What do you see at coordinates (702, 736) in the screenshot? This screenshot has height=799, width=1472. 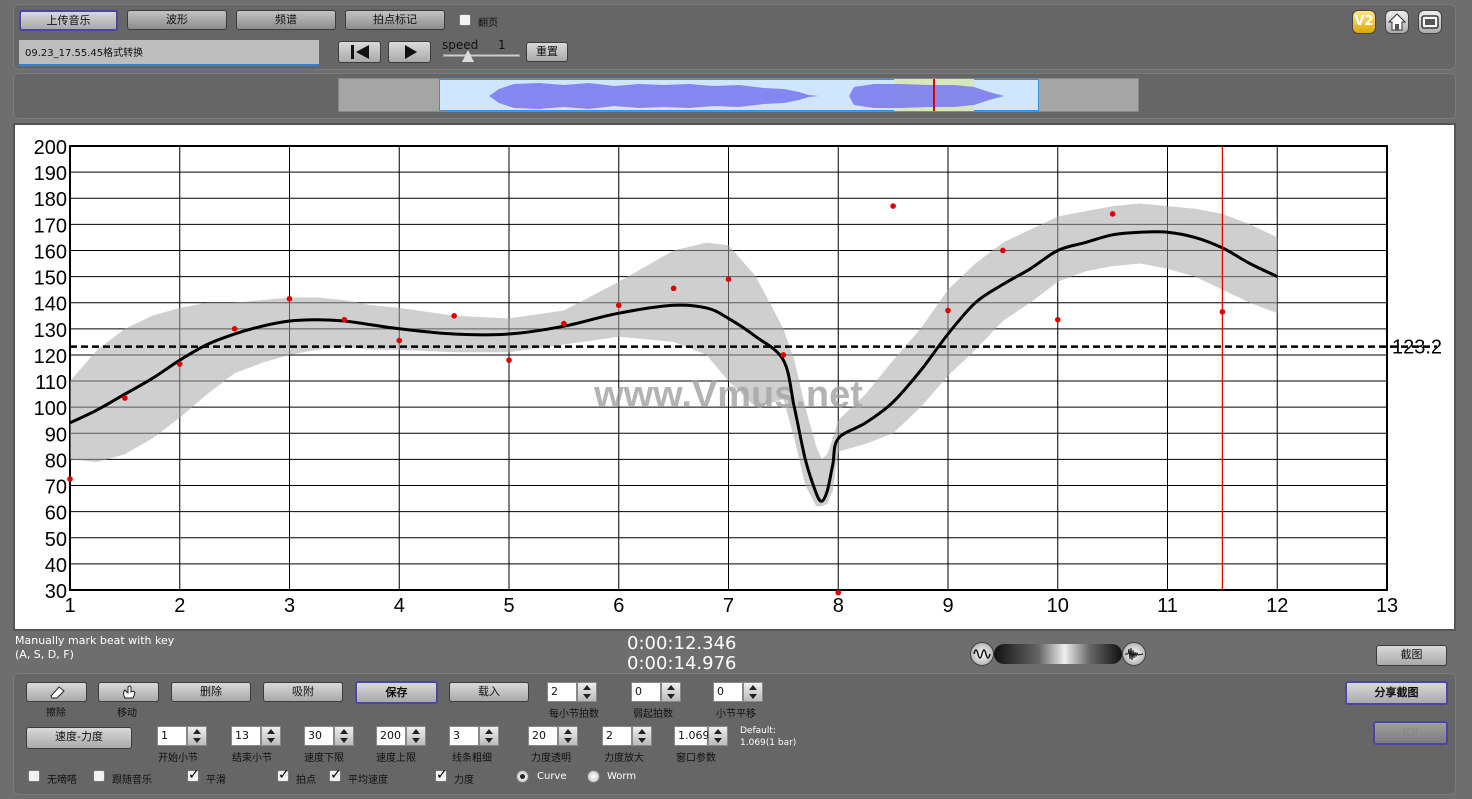 I see `window-stepper: 1.069` at bounding box center [702, 736].